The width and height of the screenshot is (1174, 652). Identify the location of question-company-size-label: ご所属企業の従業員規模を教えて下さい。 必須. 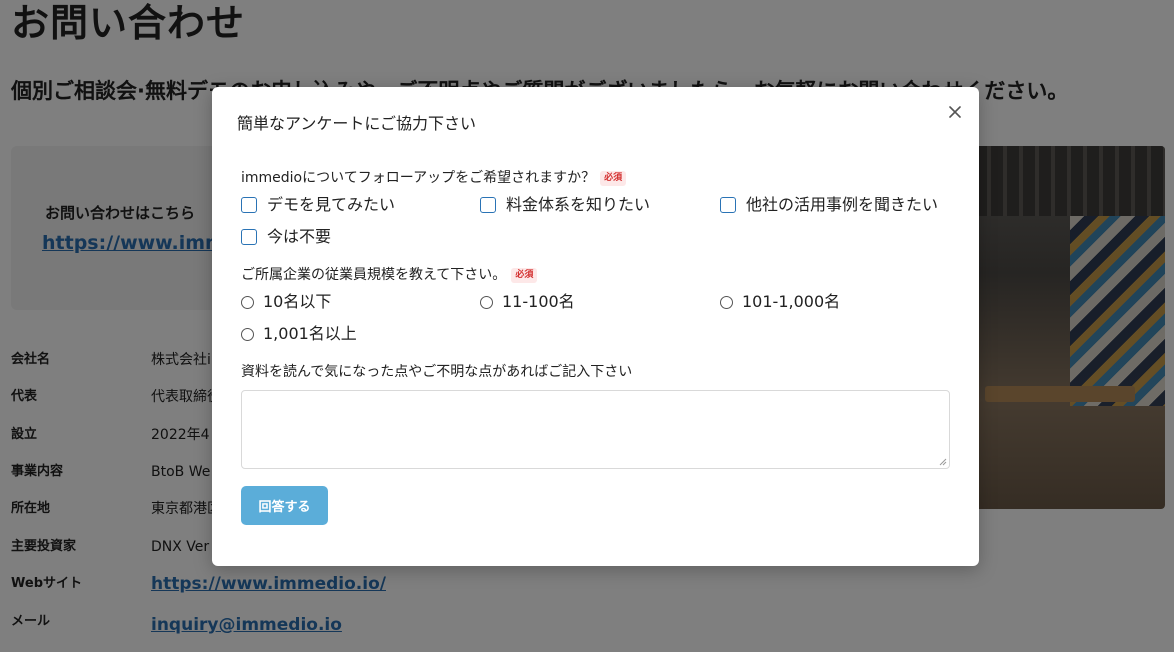
(389, 275).